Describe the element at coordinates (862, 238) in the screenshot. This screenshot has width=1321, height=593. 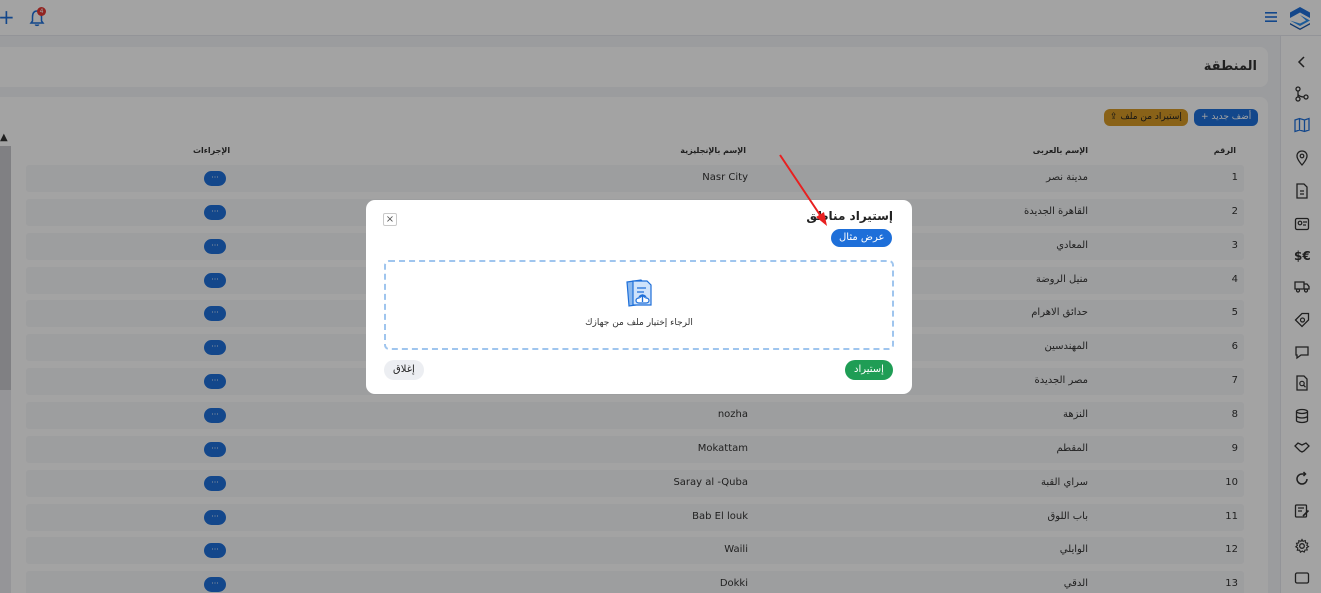
I see `show-example-button: عرض مثال` at that location.